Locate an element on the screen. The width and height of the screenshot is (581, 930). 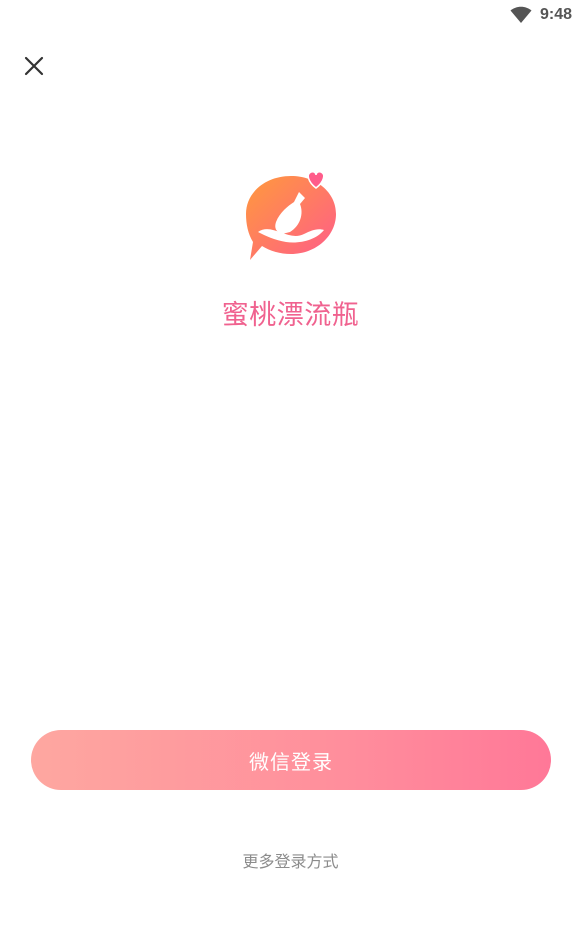
status-bar: 9:48 is located at coordinates (545, 15).